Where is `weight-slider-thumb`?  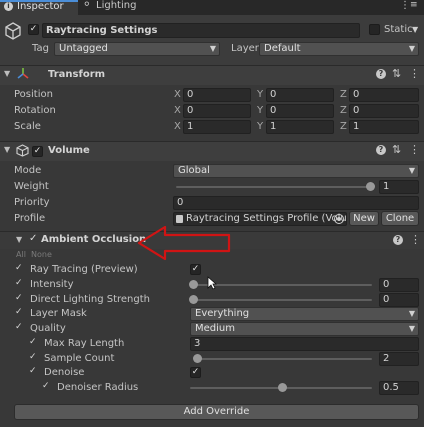 weight-slider-thumb is located at coordinates (370, 186).